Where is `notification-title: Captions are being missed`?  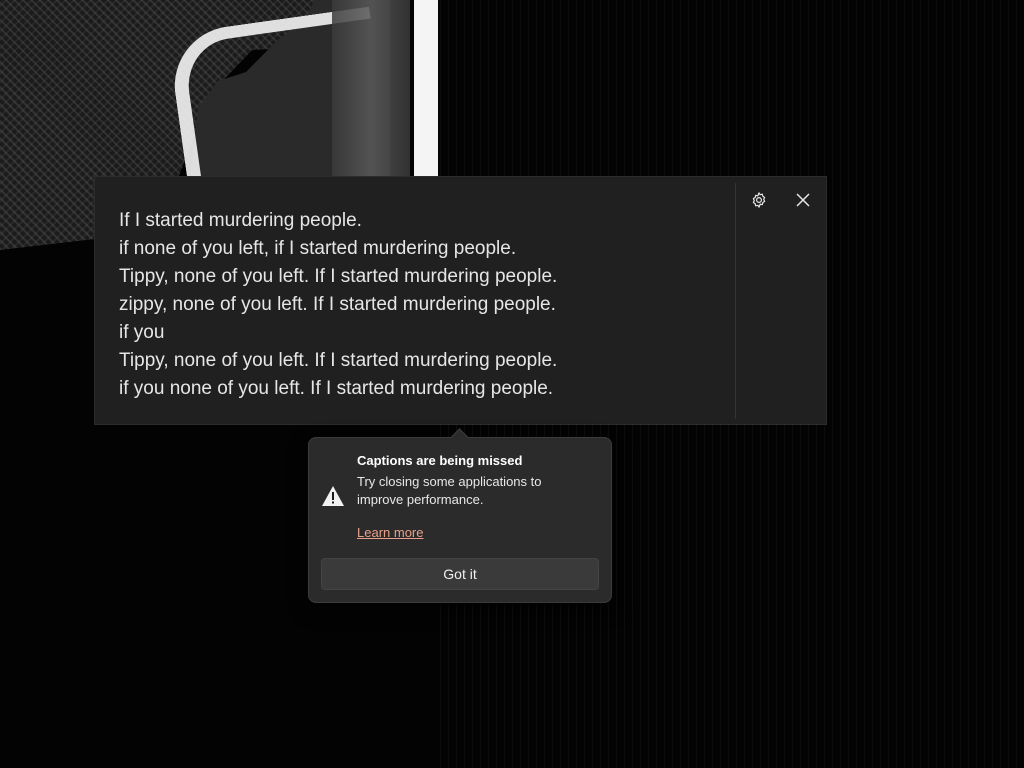 notification-title: Captions are being missed is located at coordinates (440, 460).